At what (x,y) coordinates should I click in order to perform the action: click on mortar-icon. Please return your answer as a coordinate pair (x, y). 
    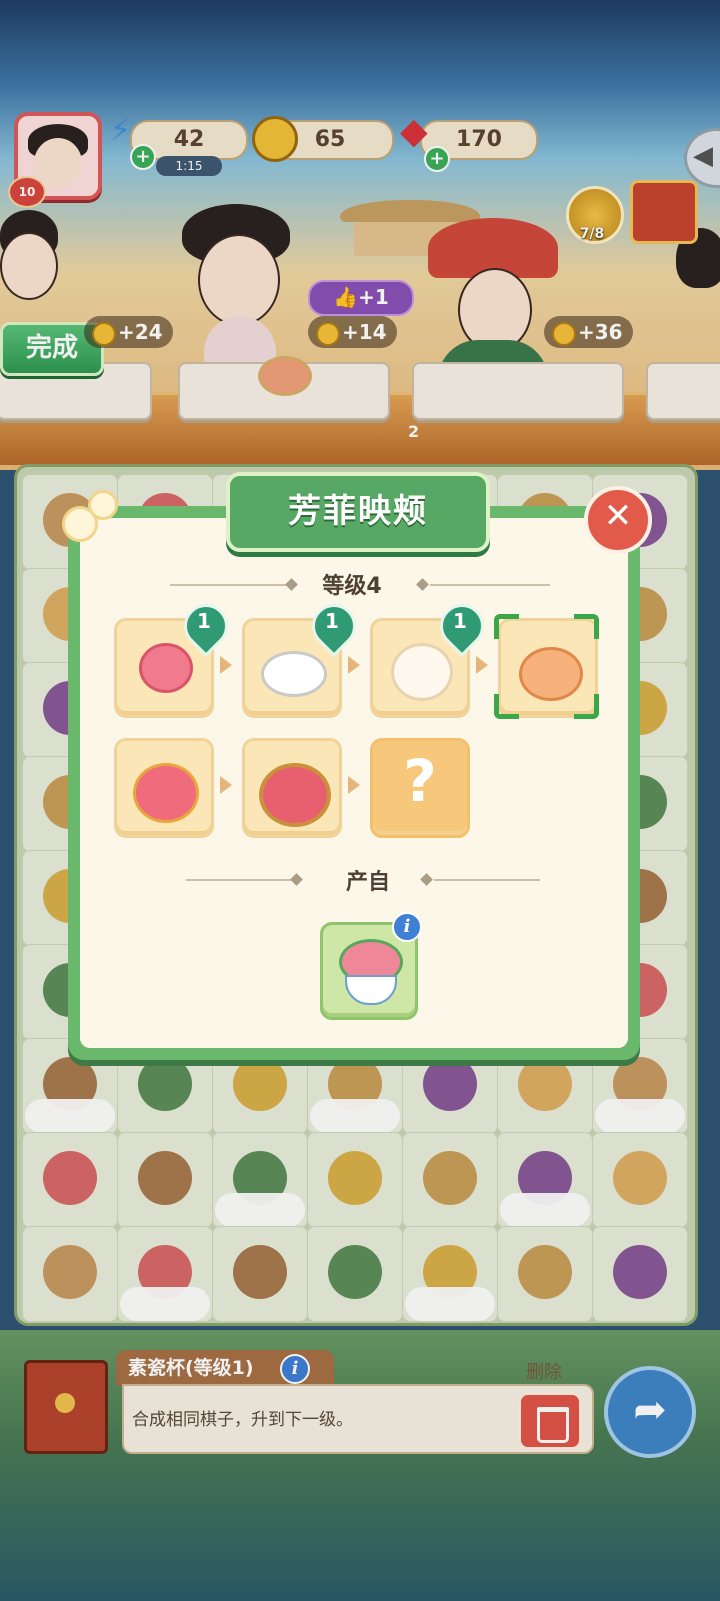
    Looking at the image, I should click on (294, 674).